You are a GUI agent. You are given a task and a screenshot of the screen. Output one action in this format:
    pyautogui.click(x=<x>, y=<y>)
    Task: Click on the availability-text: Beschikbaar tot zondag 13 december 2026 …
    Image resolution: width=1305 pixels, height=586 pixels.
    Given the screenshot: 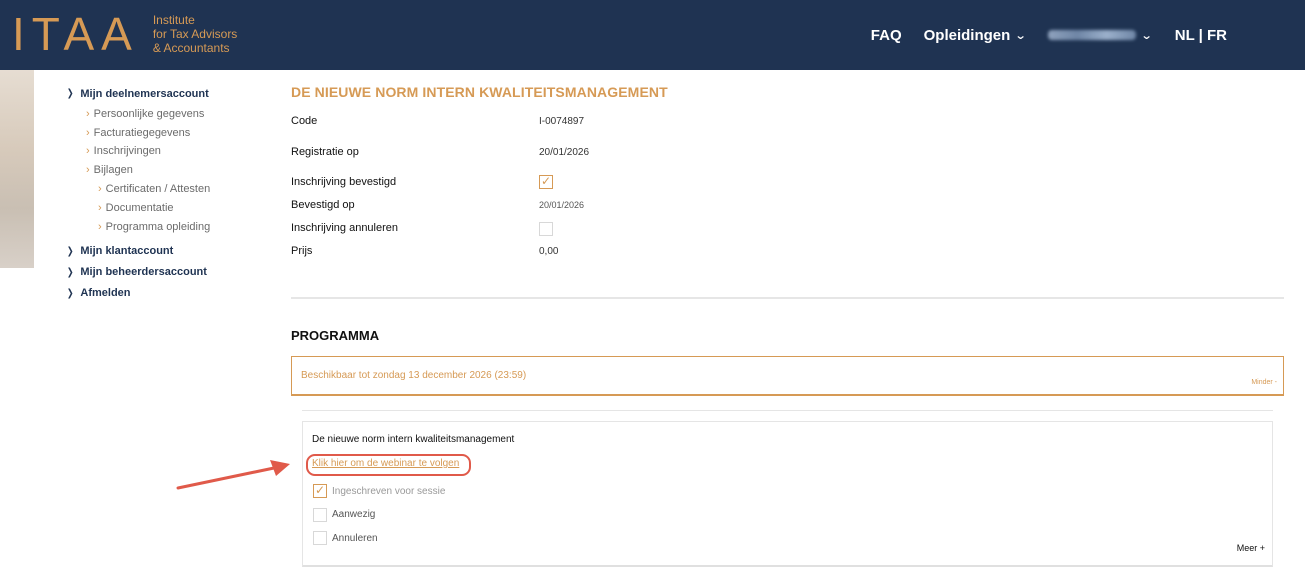 What is the action you would take?
    pyautogui.click(x=414, y=375)
    